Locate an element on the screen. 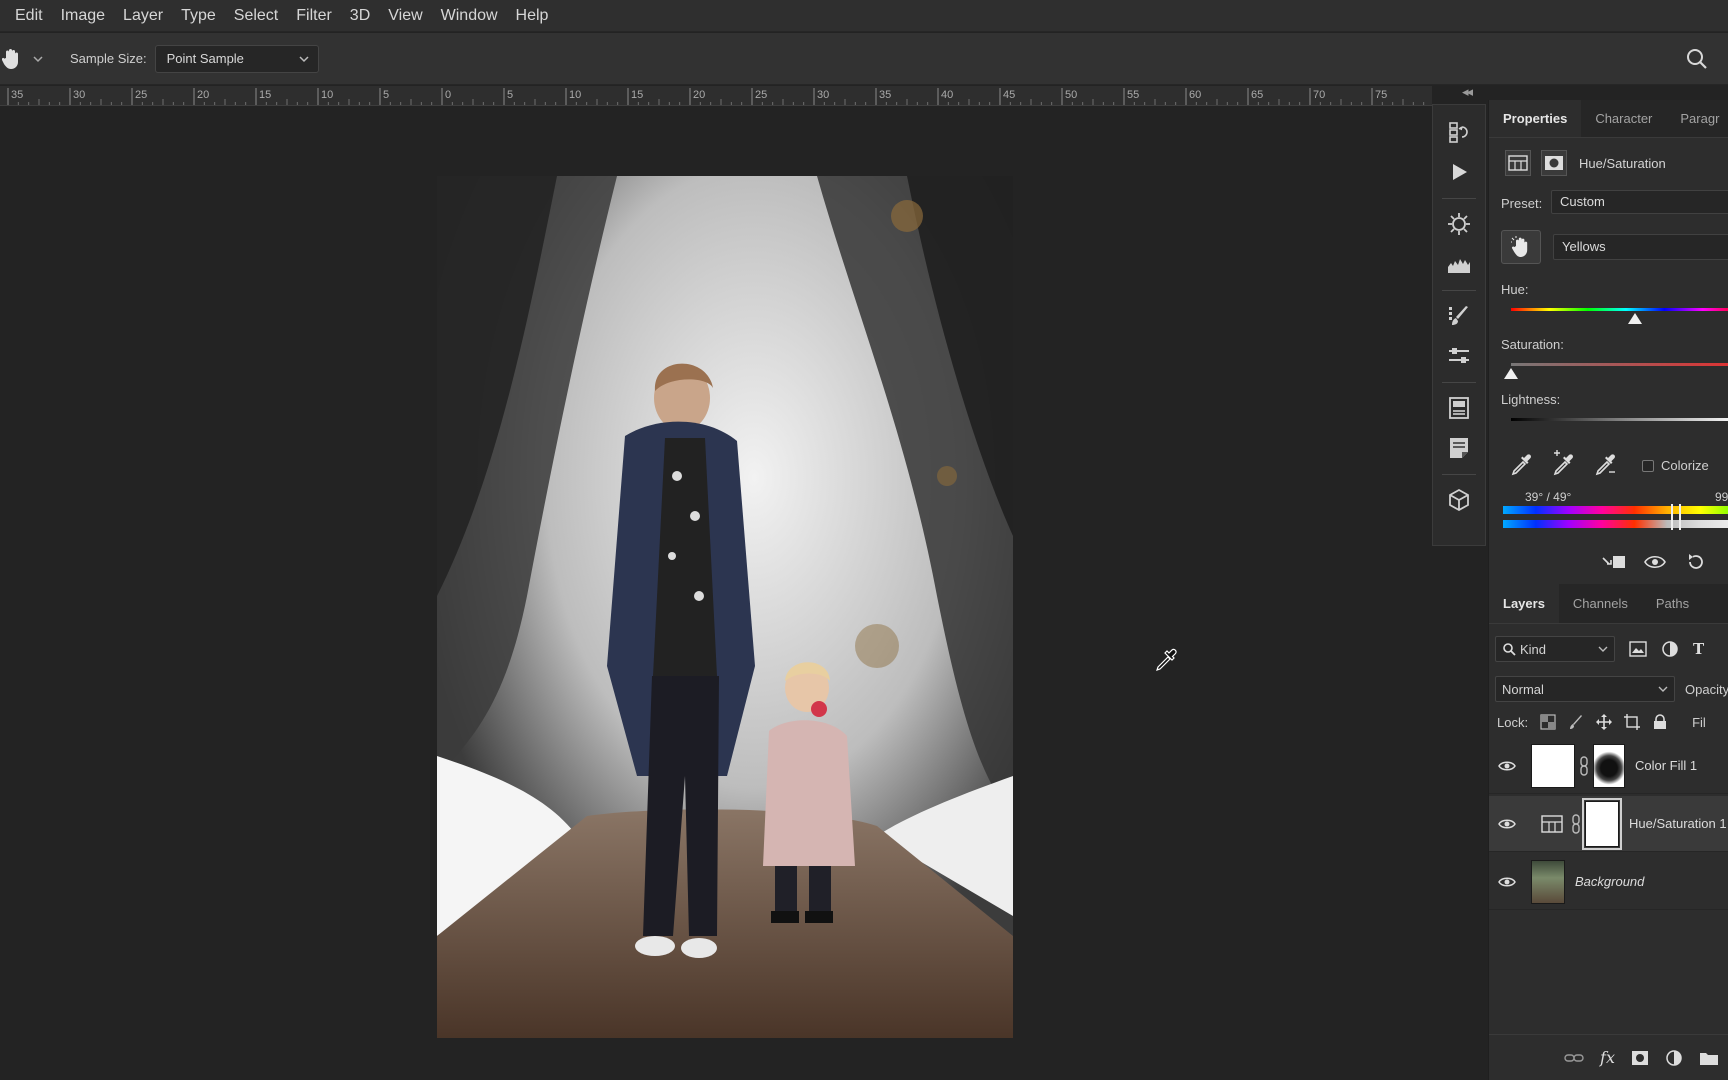 The height and width of the screenshot is (1080, 1728). view-previous-state-icon is located at coordinates (1656, 562).